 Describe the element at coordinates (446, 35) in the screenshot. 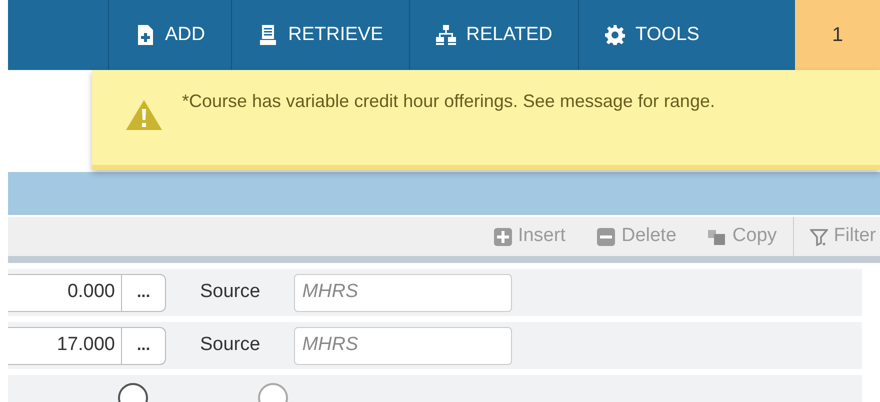

I see `sitemap-icon` at that location.